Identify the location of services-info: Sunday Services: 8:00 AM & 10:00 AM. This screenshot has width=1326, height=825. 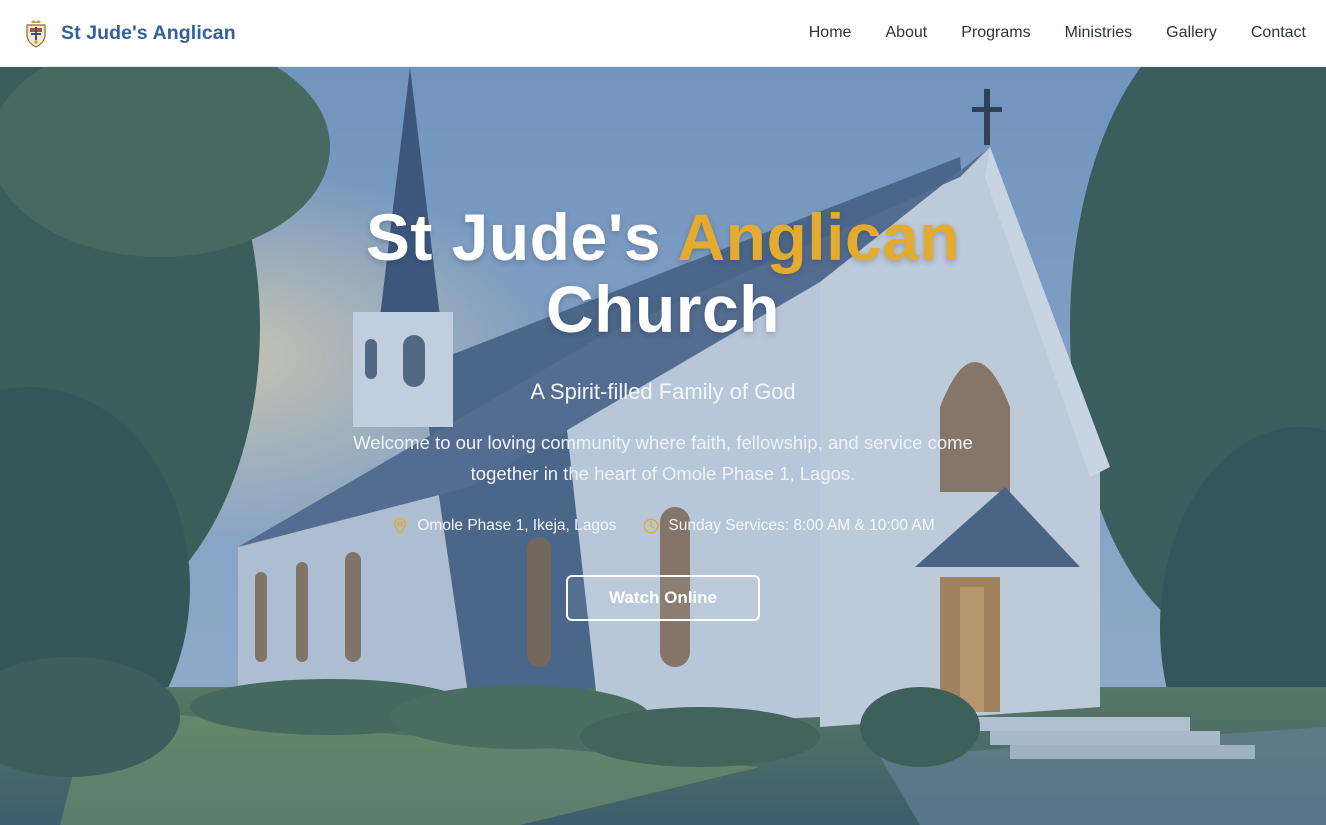
(788, 526).